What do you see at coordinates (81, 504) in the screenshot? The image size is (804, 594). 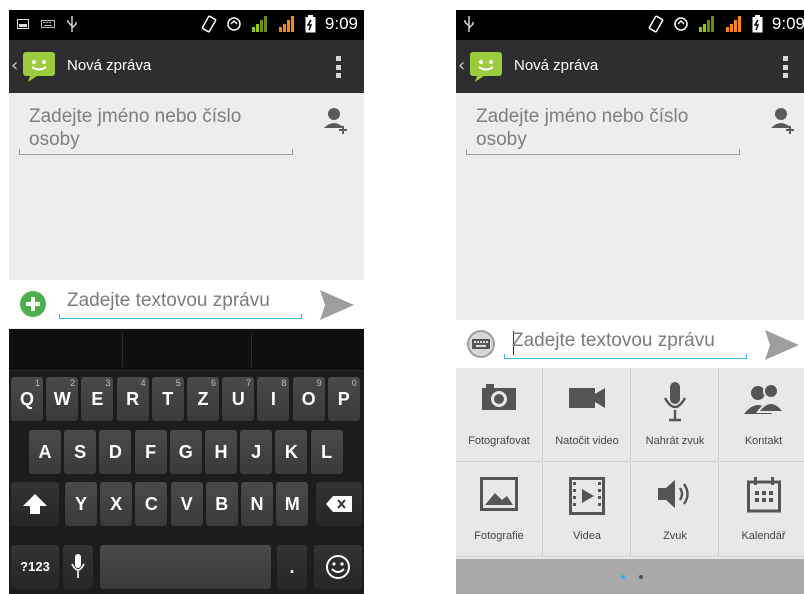 I see `key-y: Y` at bounding box center [81, 504].